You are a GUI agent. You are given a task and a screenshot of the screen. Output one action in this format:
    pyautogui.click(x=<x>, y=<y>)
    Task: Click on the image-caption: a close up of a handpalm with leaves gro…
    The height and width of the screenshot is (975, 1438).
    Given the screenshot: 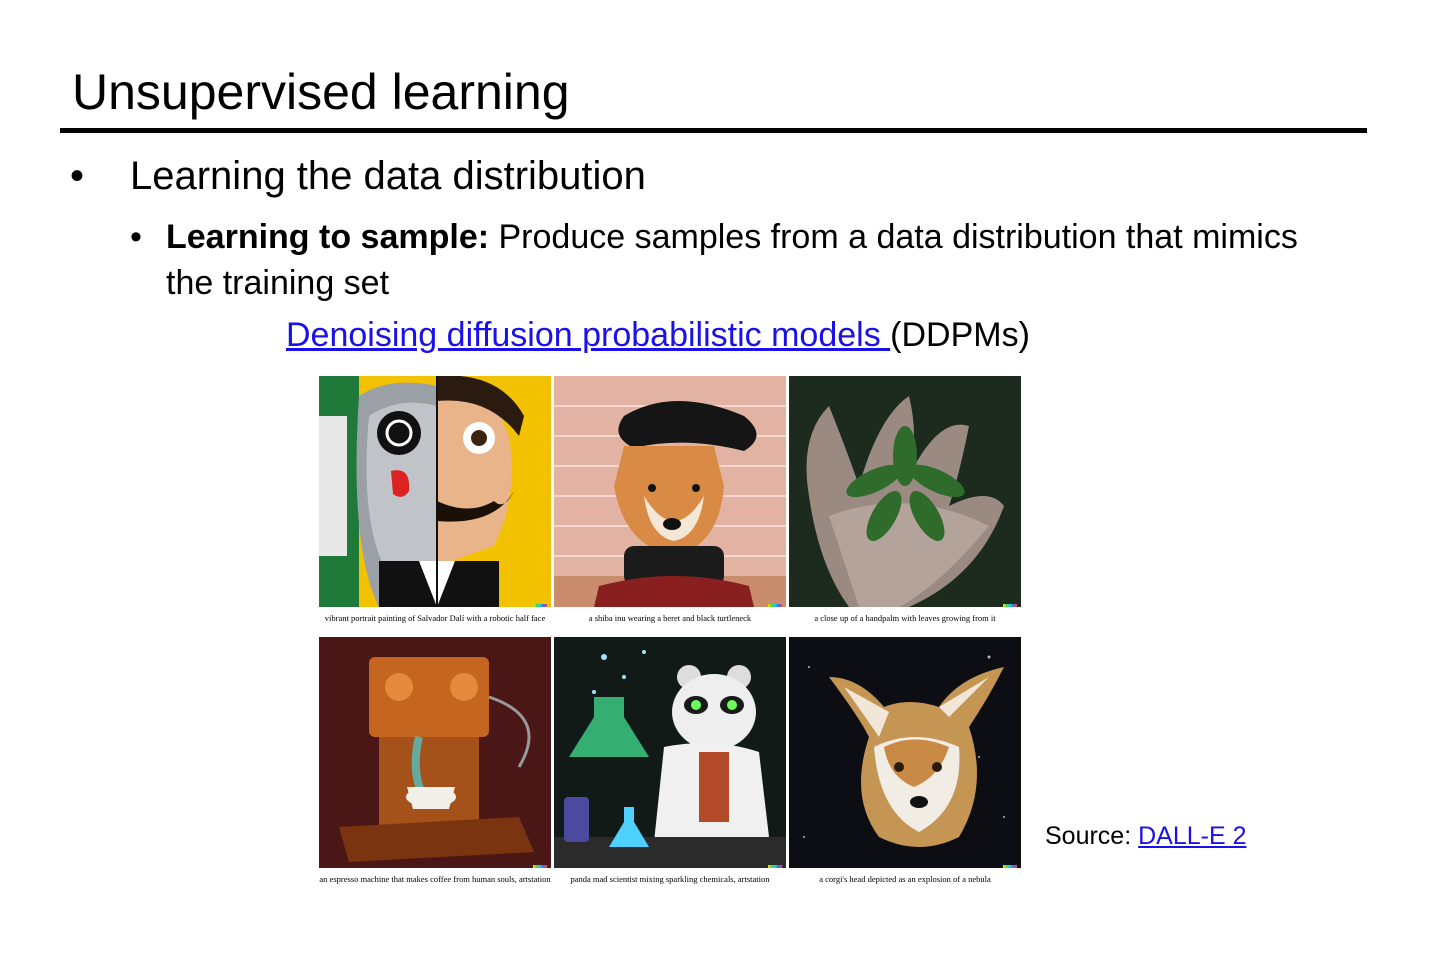 What is the action you would take?
    pyautogui.click(x=905, y=618)
    